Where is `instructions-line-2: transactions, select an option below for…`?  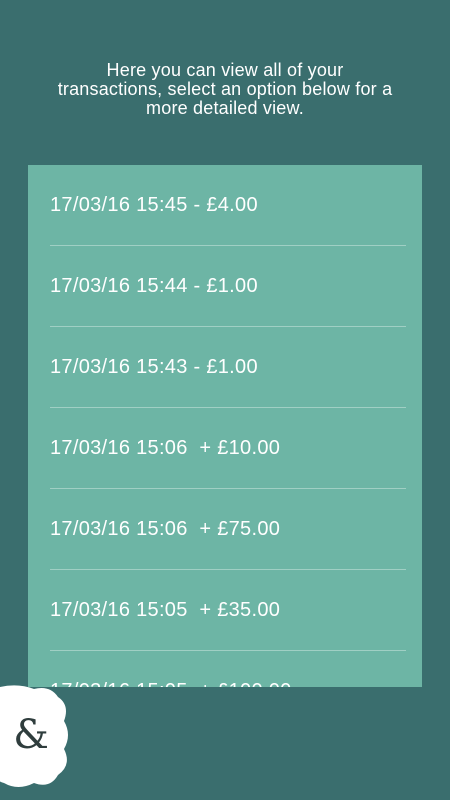
instructions-line-2: transactions, select an option below for… is located at coordinates (225, 89).